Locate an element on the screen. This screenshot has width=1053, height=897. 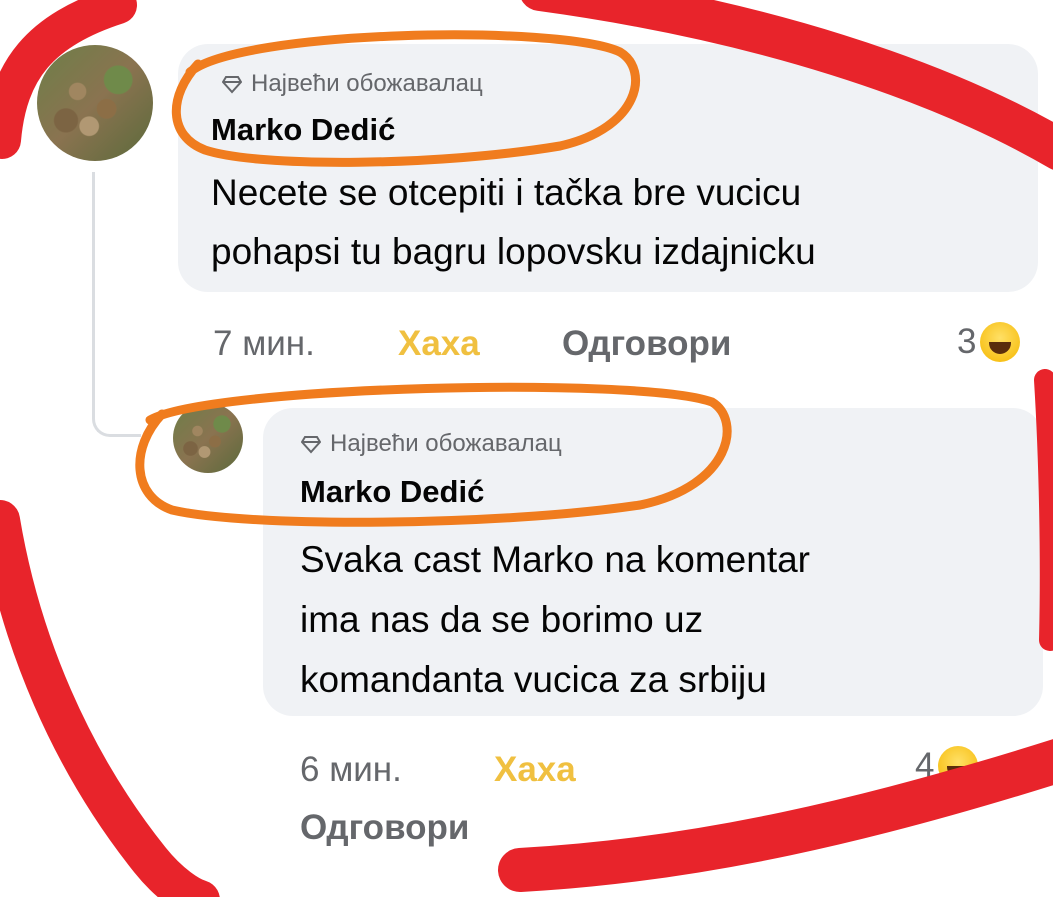
reaction-count-value: 4 is located at coordinates (925, 765).